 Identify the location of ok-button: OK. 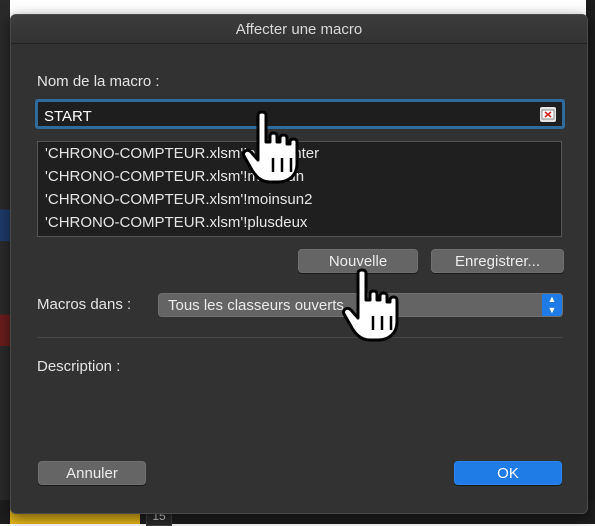
(508, 473).